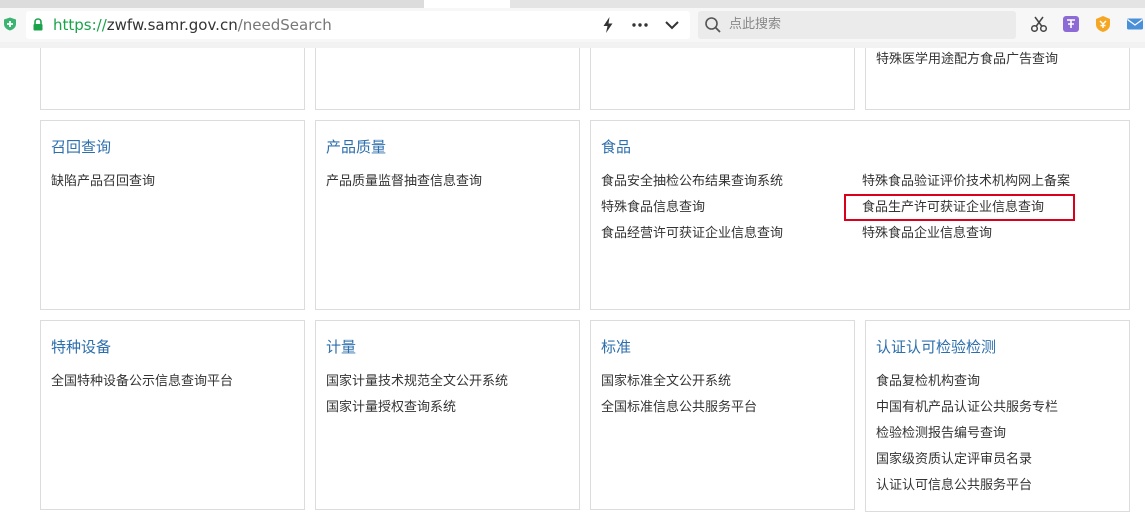  What do you see at coordinates (928, 382) in the screenshot?
I see `link-food-retest-agency: 食品复检机构查询` at bounding box center [928, 382].